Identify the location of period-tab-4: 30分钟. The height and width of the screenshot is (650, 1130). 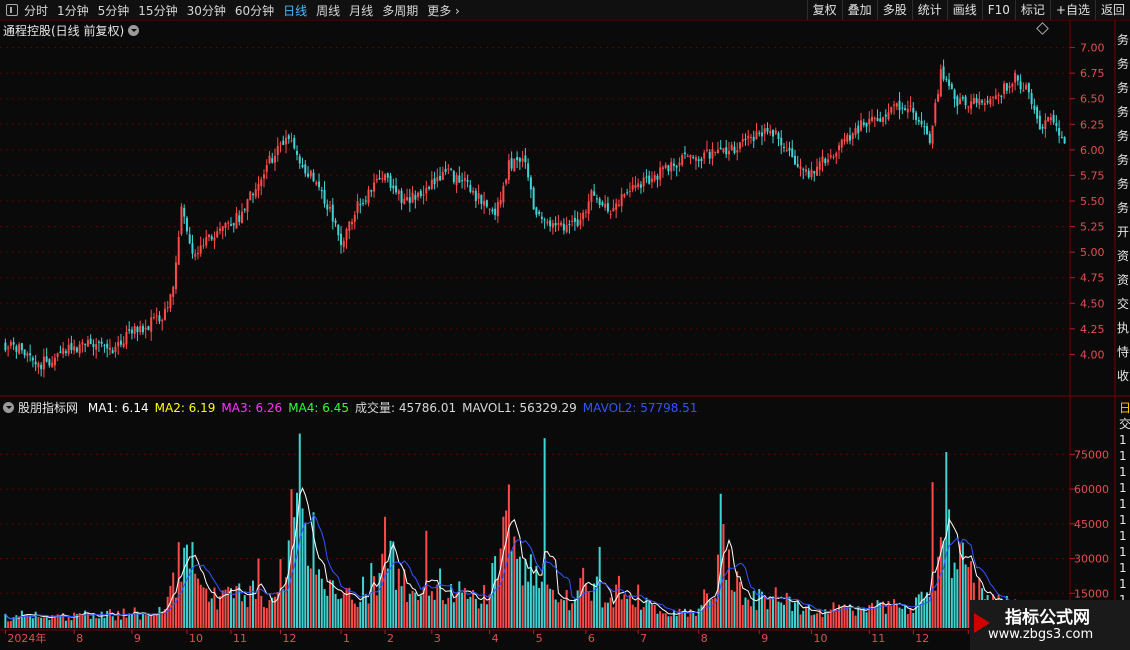
(206, 10).